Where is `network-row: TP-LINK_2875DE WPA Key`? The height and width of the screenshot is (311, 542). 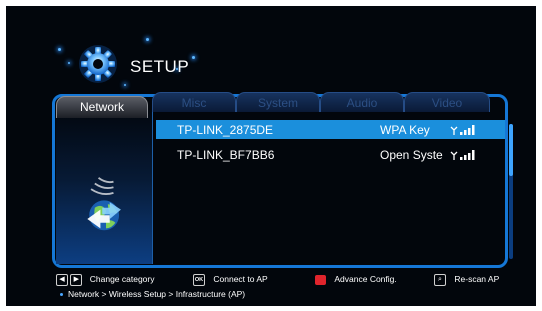 network-row: TP-LINK_2875DE WPA Key is located at coordinates (330, 129).